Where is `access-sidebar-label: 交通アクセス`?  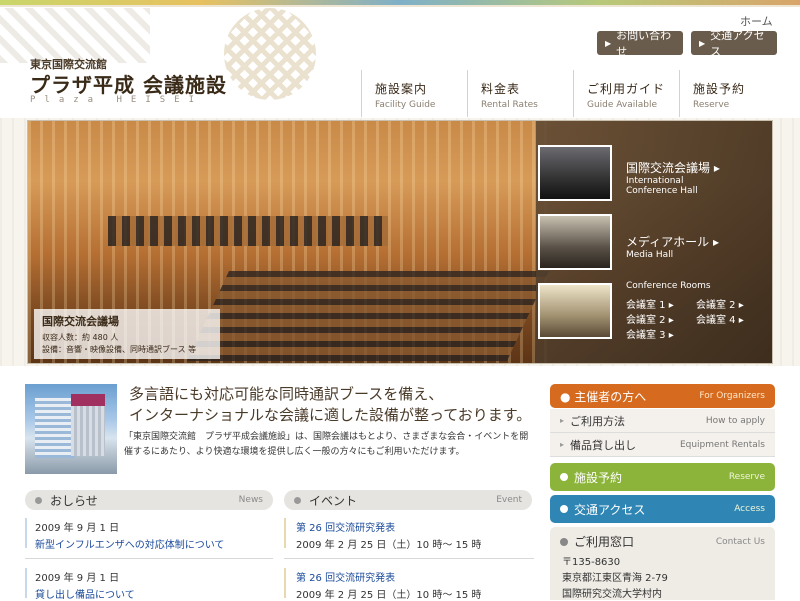
access-sidebar-label: 交通アクセス is located at coordinates (610, 509).